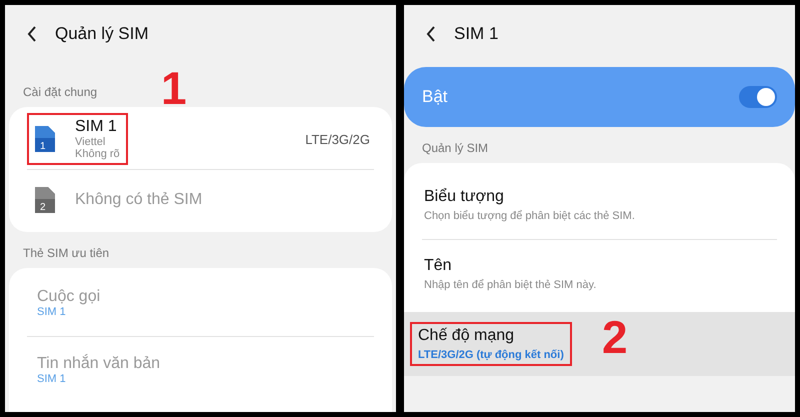 The width and height of the screenshot is (800, 417). What do you see at coordinates (98, 364) in the screenshot?
I see `item-title: Tin nhắn văn bản` at bounding box center [98, 364].